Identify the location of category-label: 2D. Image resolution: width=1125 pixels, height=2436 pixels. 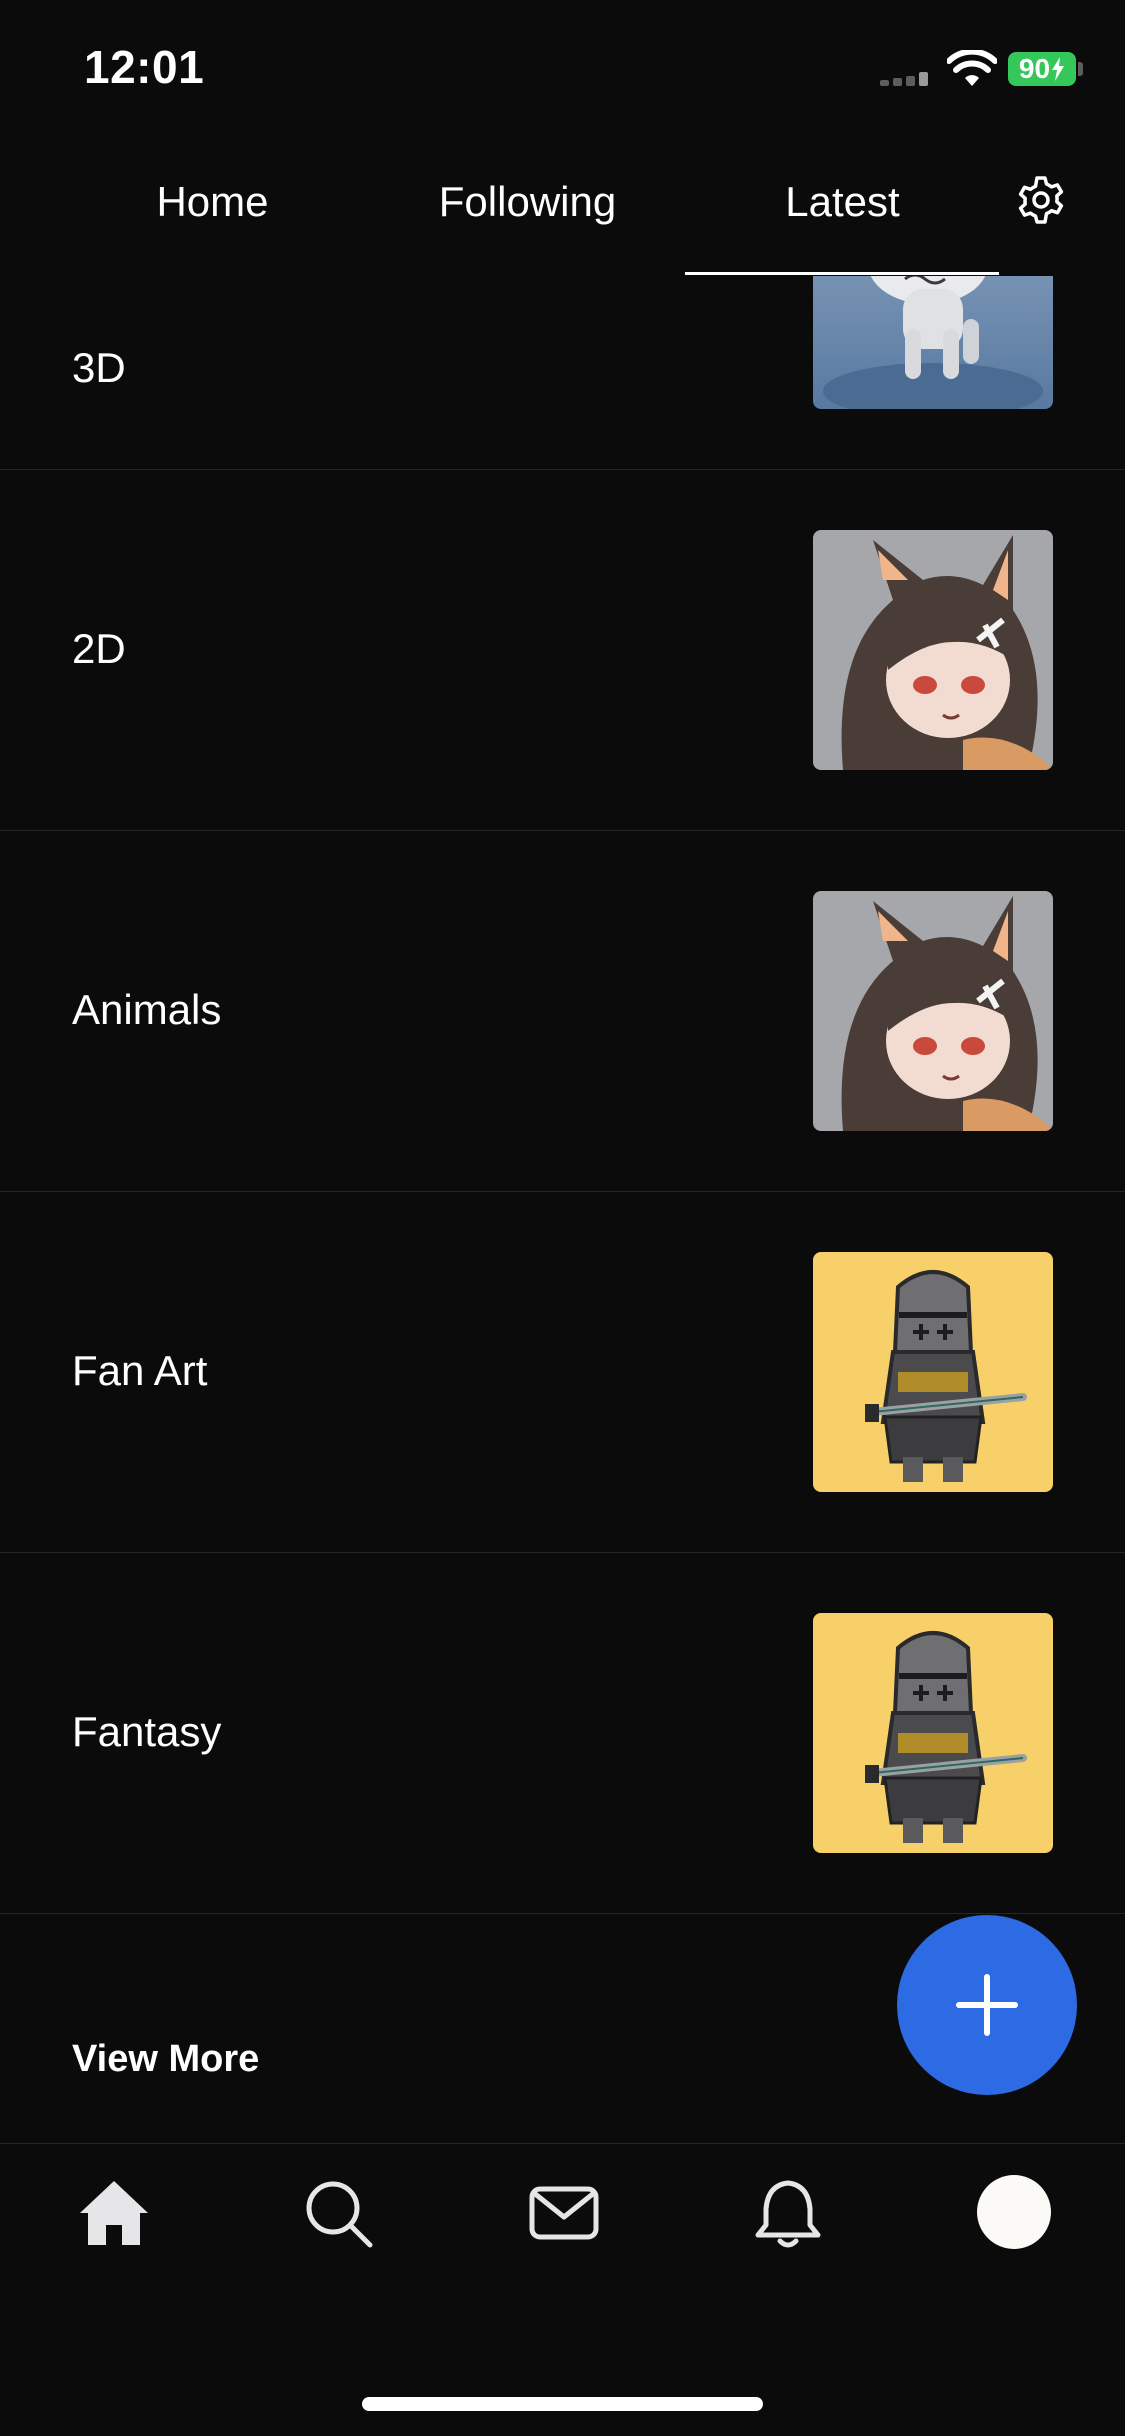
(99, 648).